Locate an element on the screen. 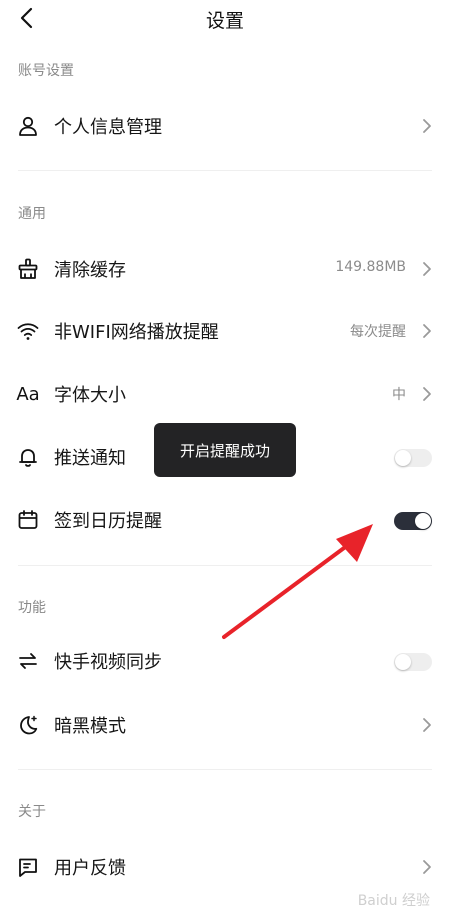  row-label: 清除缓存 is located at coordinates (90, 270).